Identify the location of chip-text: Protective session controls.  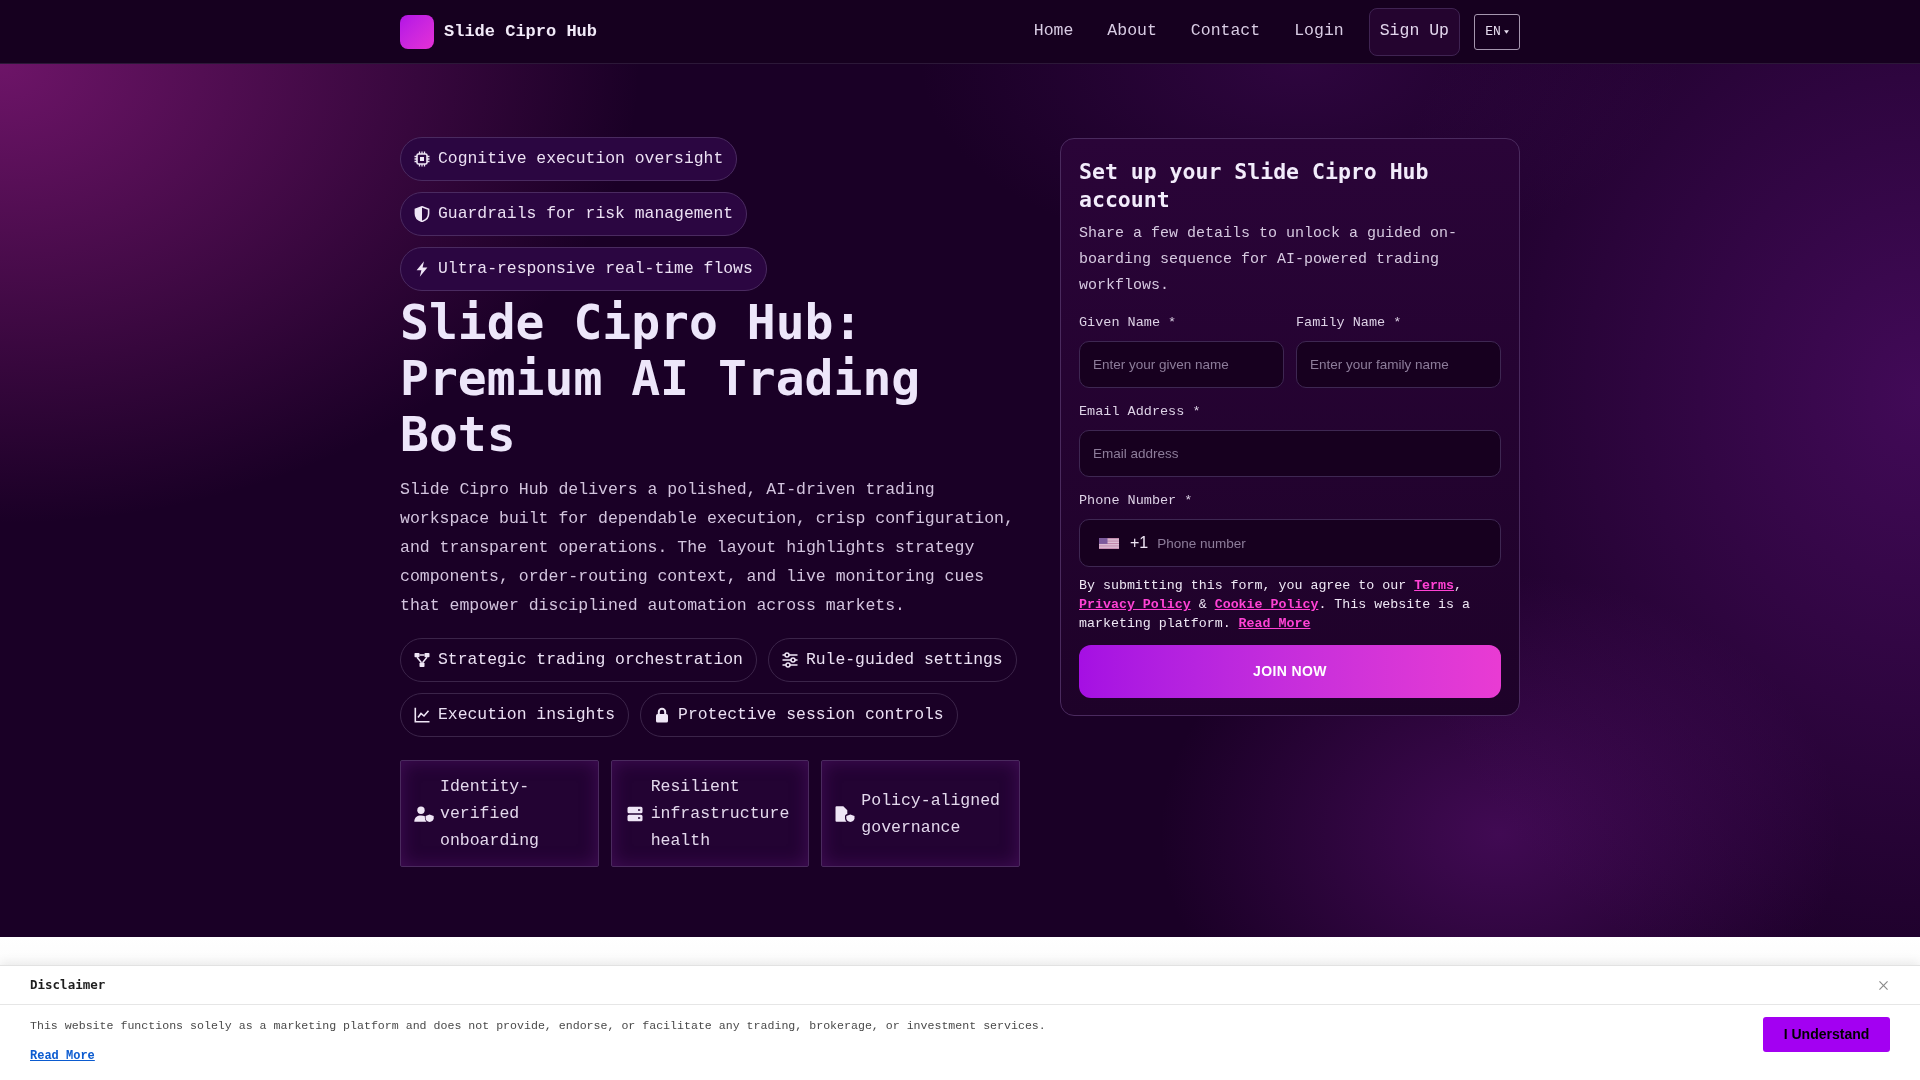
(811, 714).